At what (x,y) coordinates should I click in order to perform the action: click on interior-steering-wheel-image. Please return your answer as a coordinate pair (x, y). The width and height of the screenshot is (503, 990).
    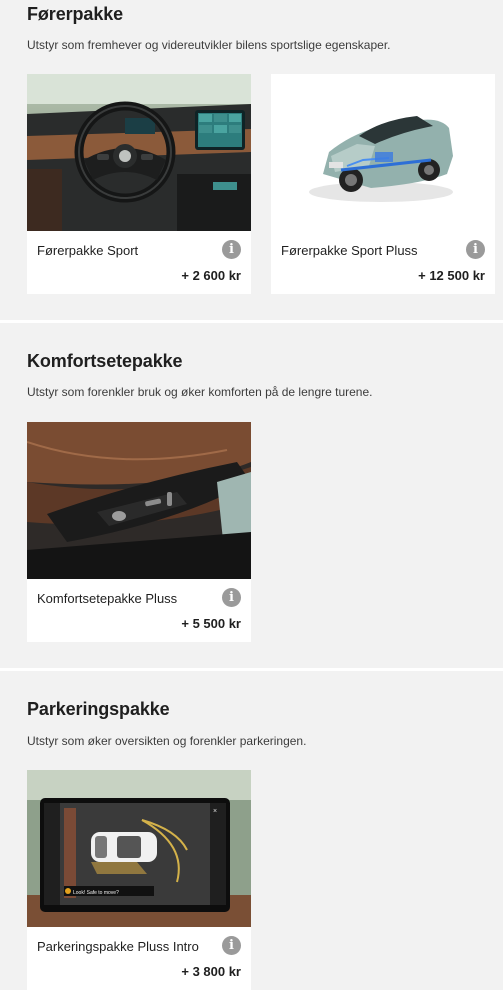
    Looking at the image, I should click on (139, 152).